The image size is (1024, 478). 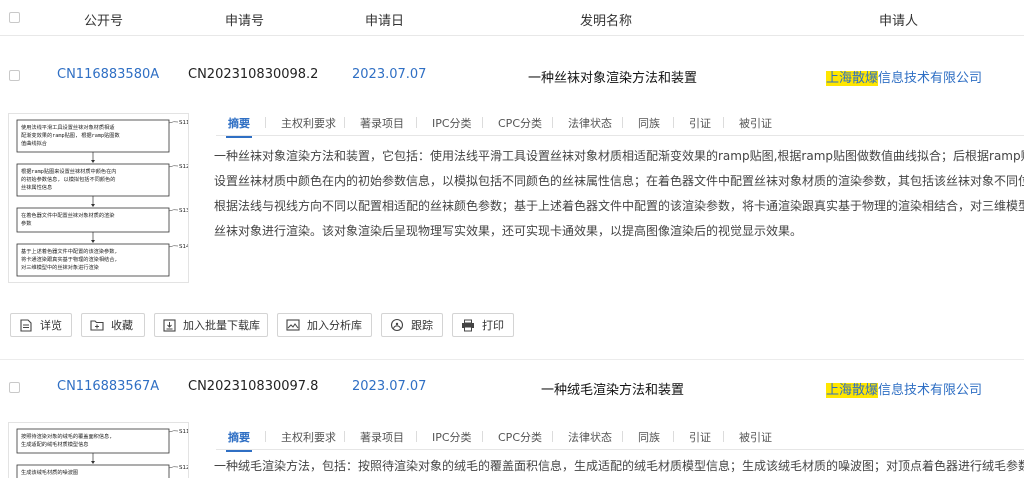 What do you see at coordinates (169, 325) in the screenshot?
I see `download-icon` at bounding box center [169, 325].